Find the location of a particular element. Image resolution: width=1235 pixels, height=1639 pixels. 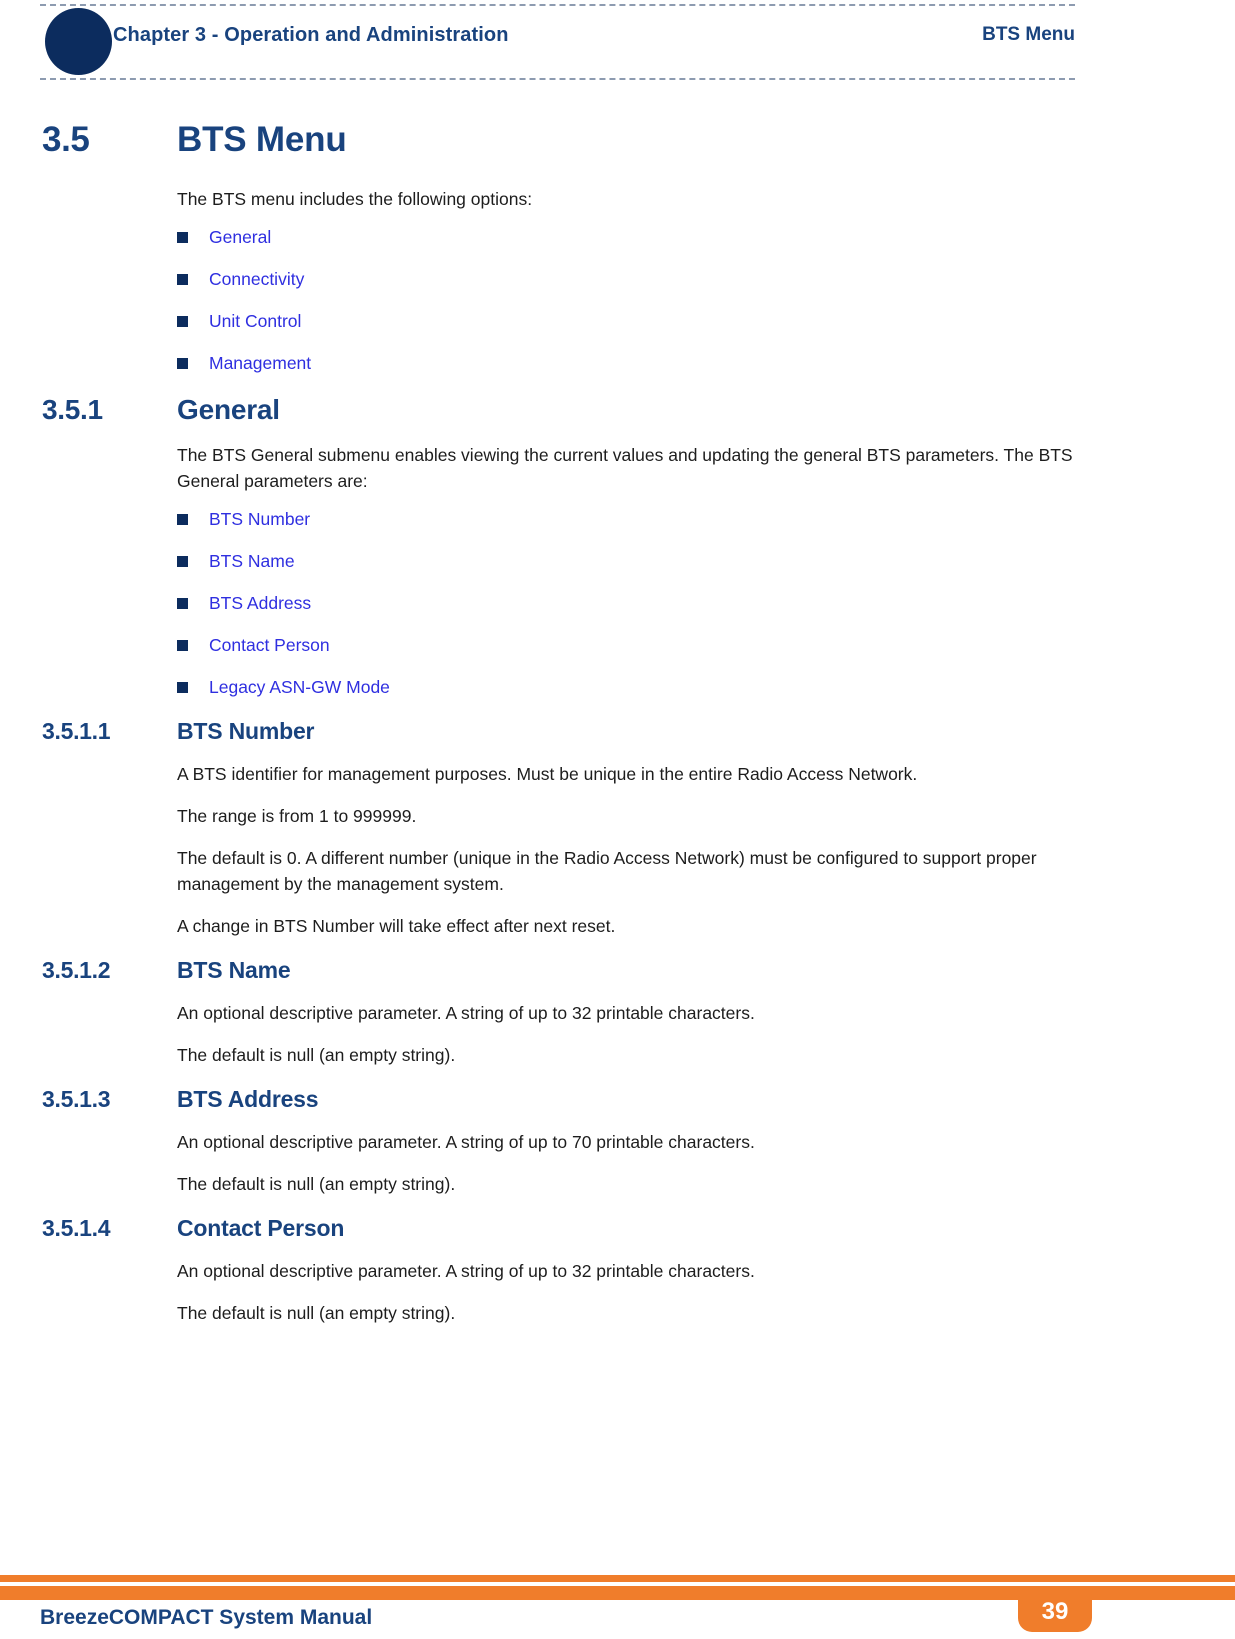

list-item-label: Management is located at coordinates (260, 363).